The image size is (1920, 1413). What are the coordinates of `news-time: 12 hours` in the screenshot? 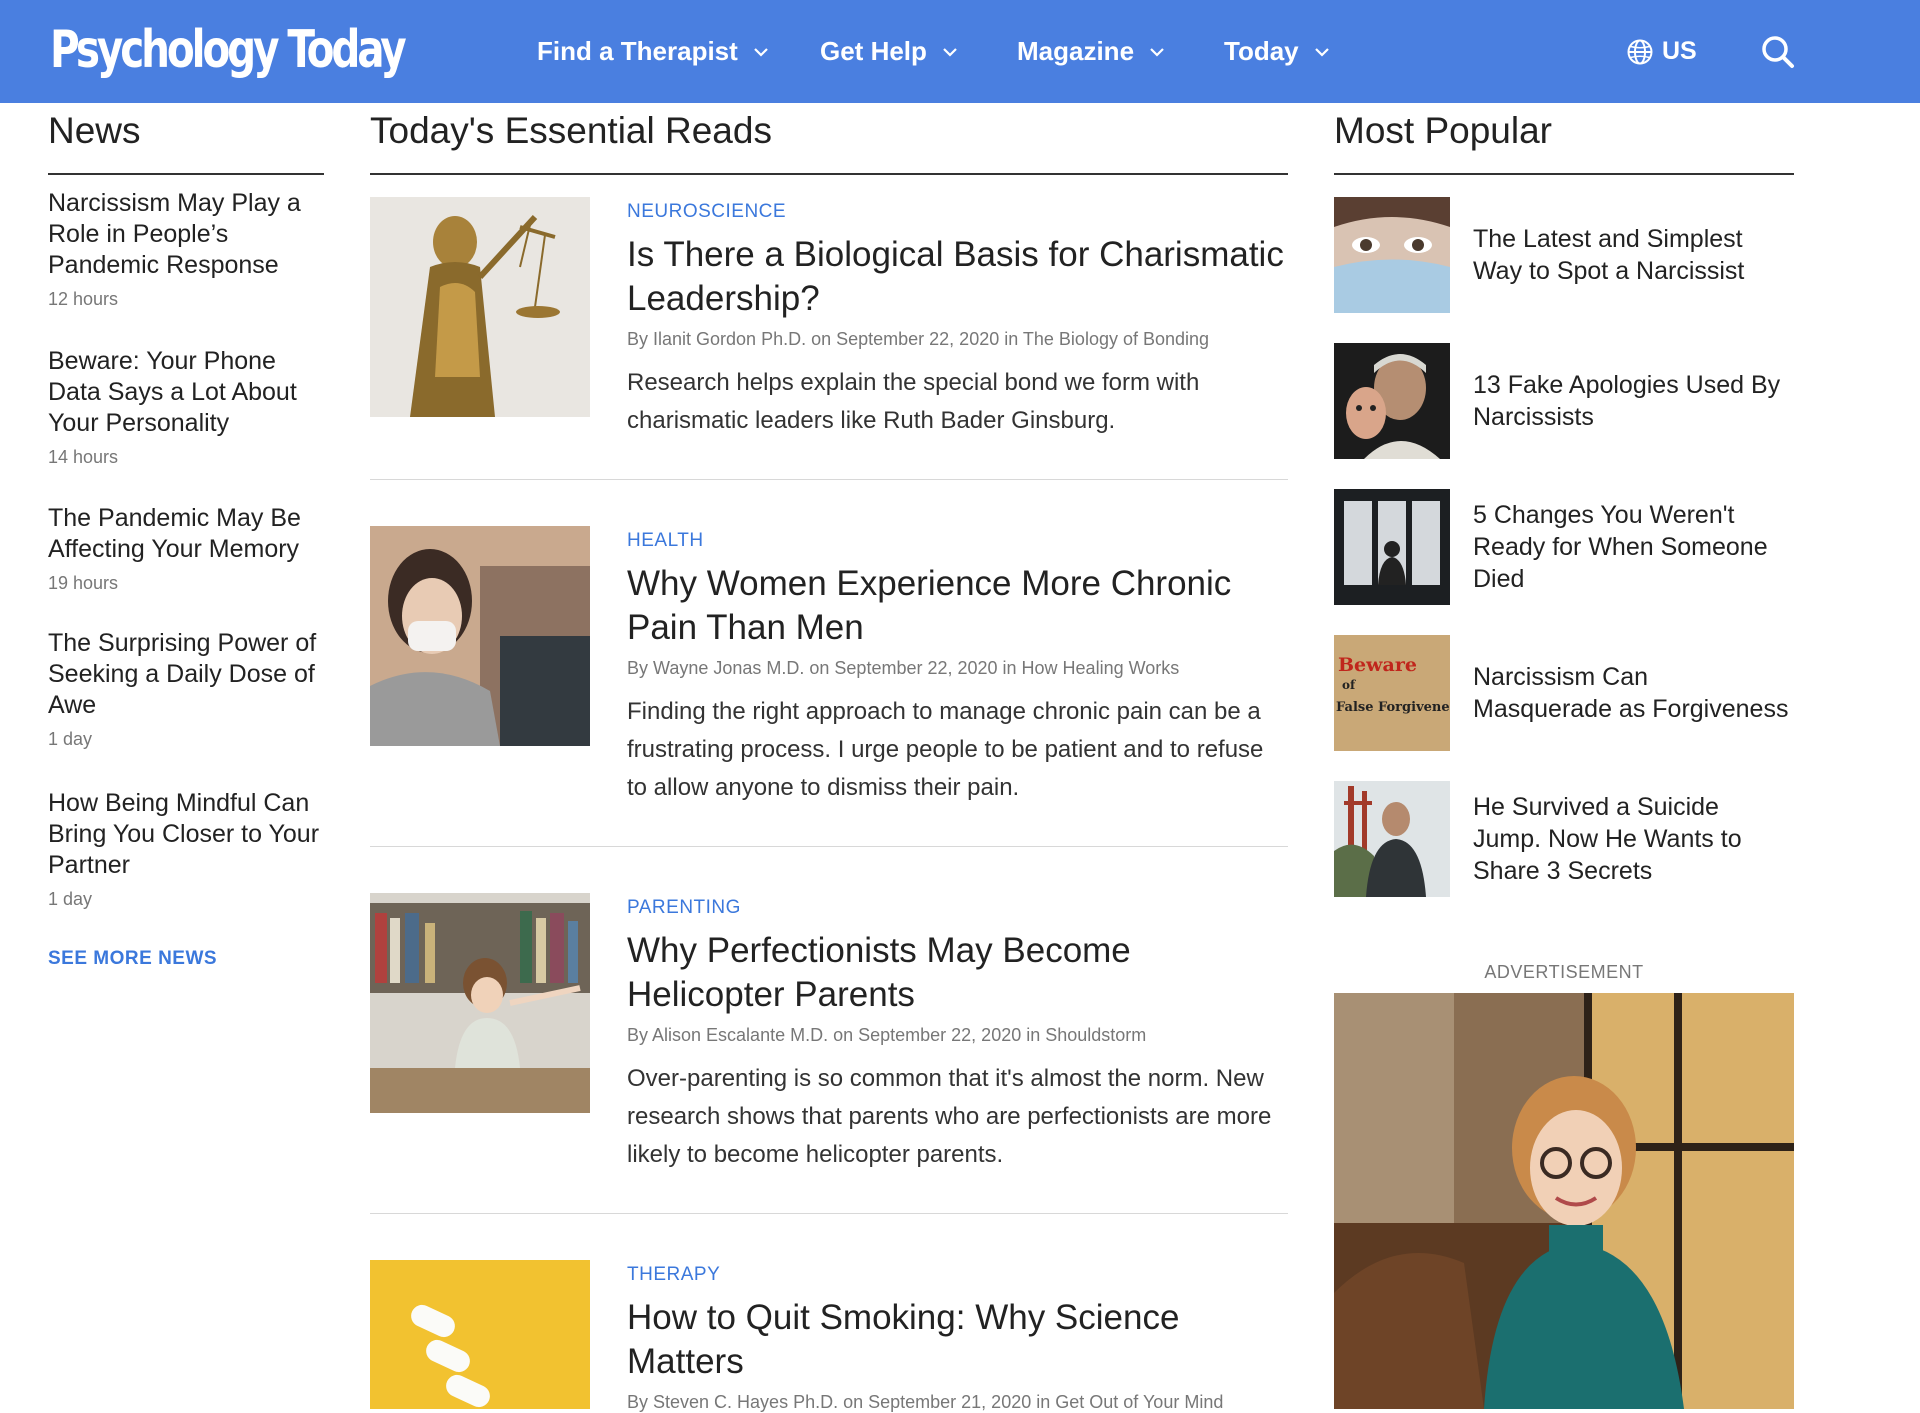 It's located at (83, 299).